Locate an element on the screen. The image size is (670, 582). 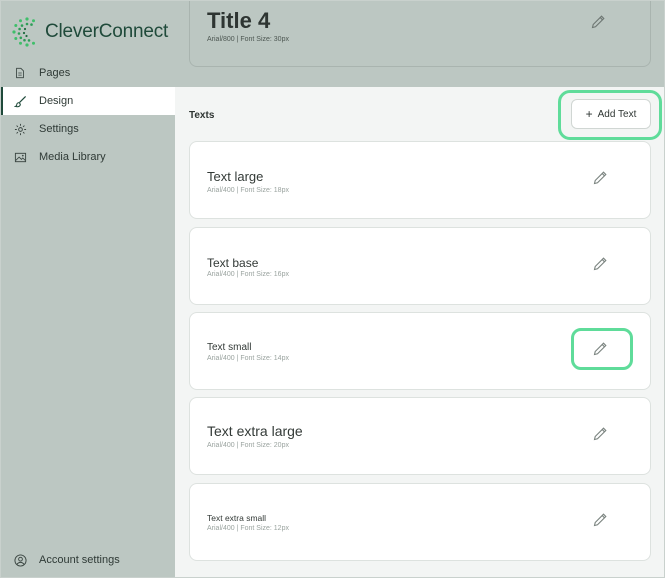
sidebar-item-label: Design is located at coordinates (56, 101).